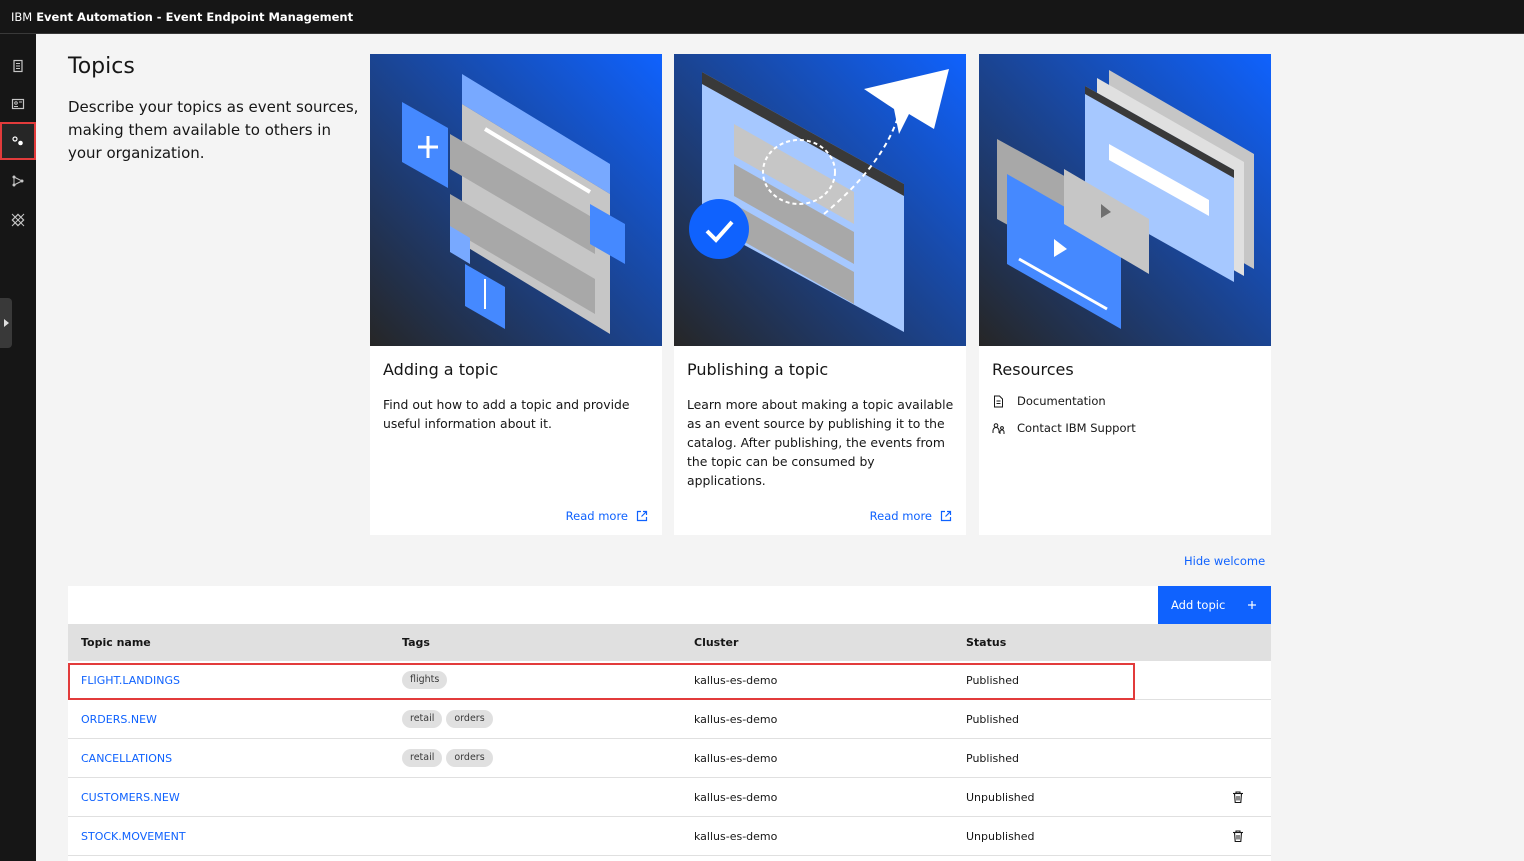  What do you see at coordinates (1252, 605) in the screenshot?
I see `add-icon` at bounding box center [1252, 605].